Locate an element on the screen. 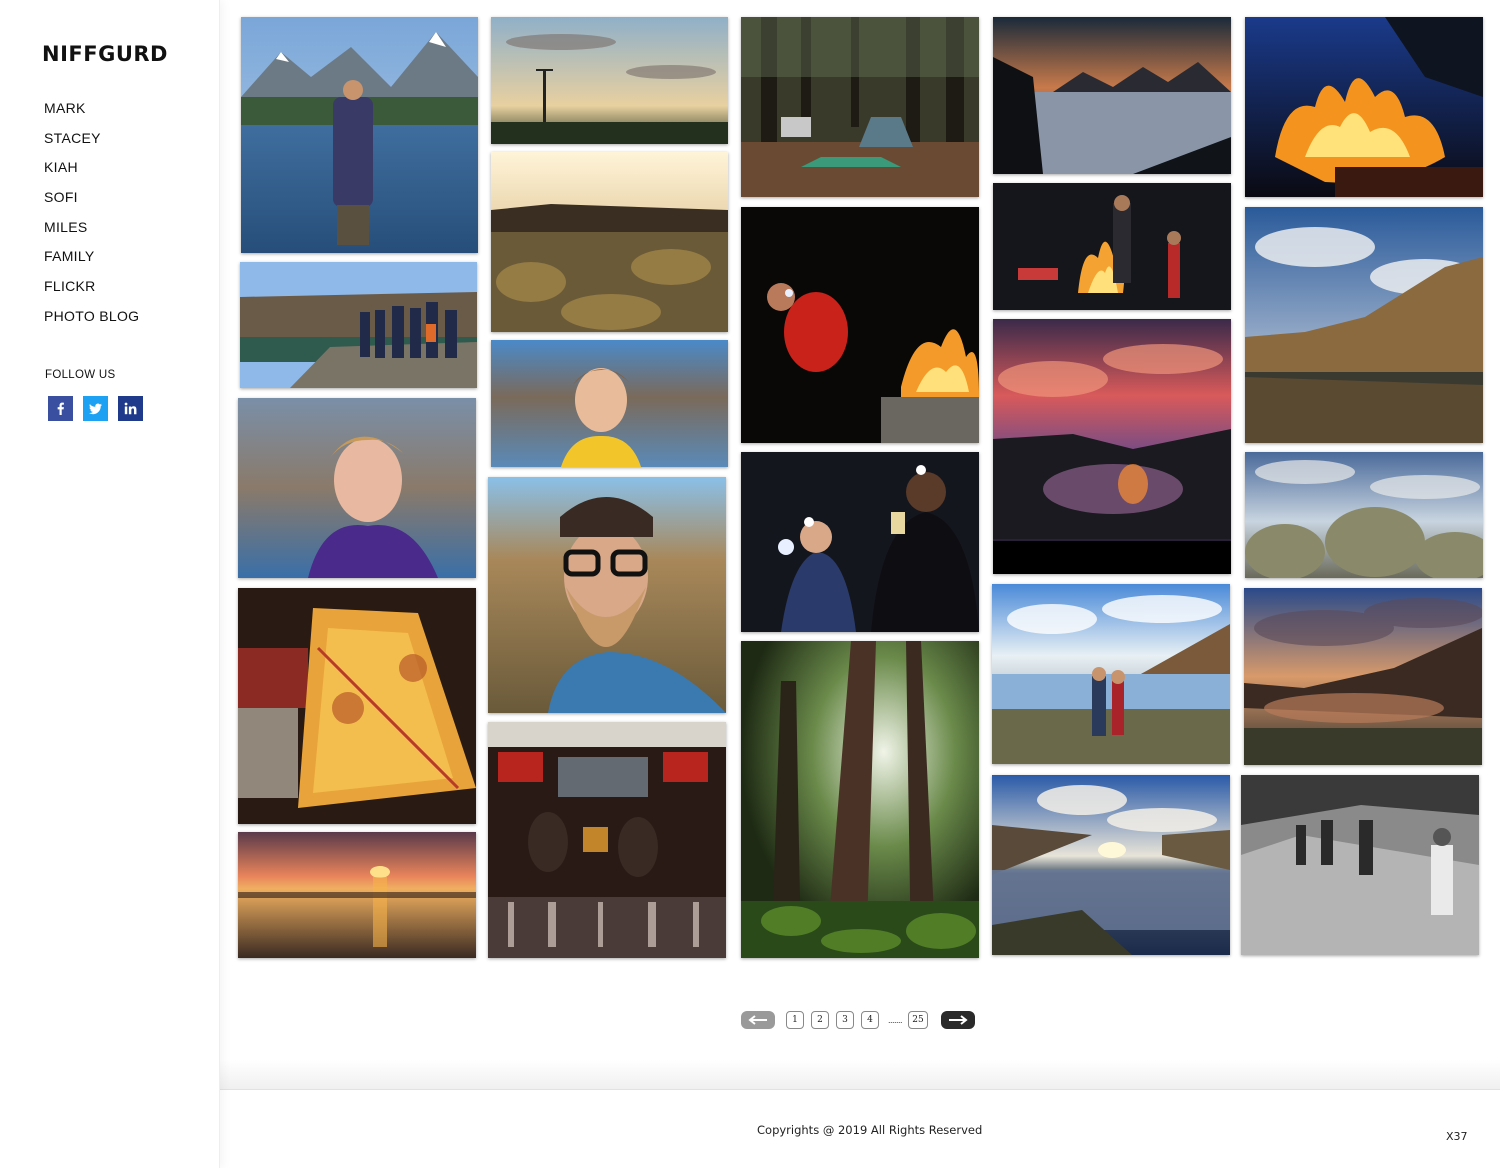 This screenshot has width=1500, height=1168. facebook-icon is located at coordinates (60, 408).